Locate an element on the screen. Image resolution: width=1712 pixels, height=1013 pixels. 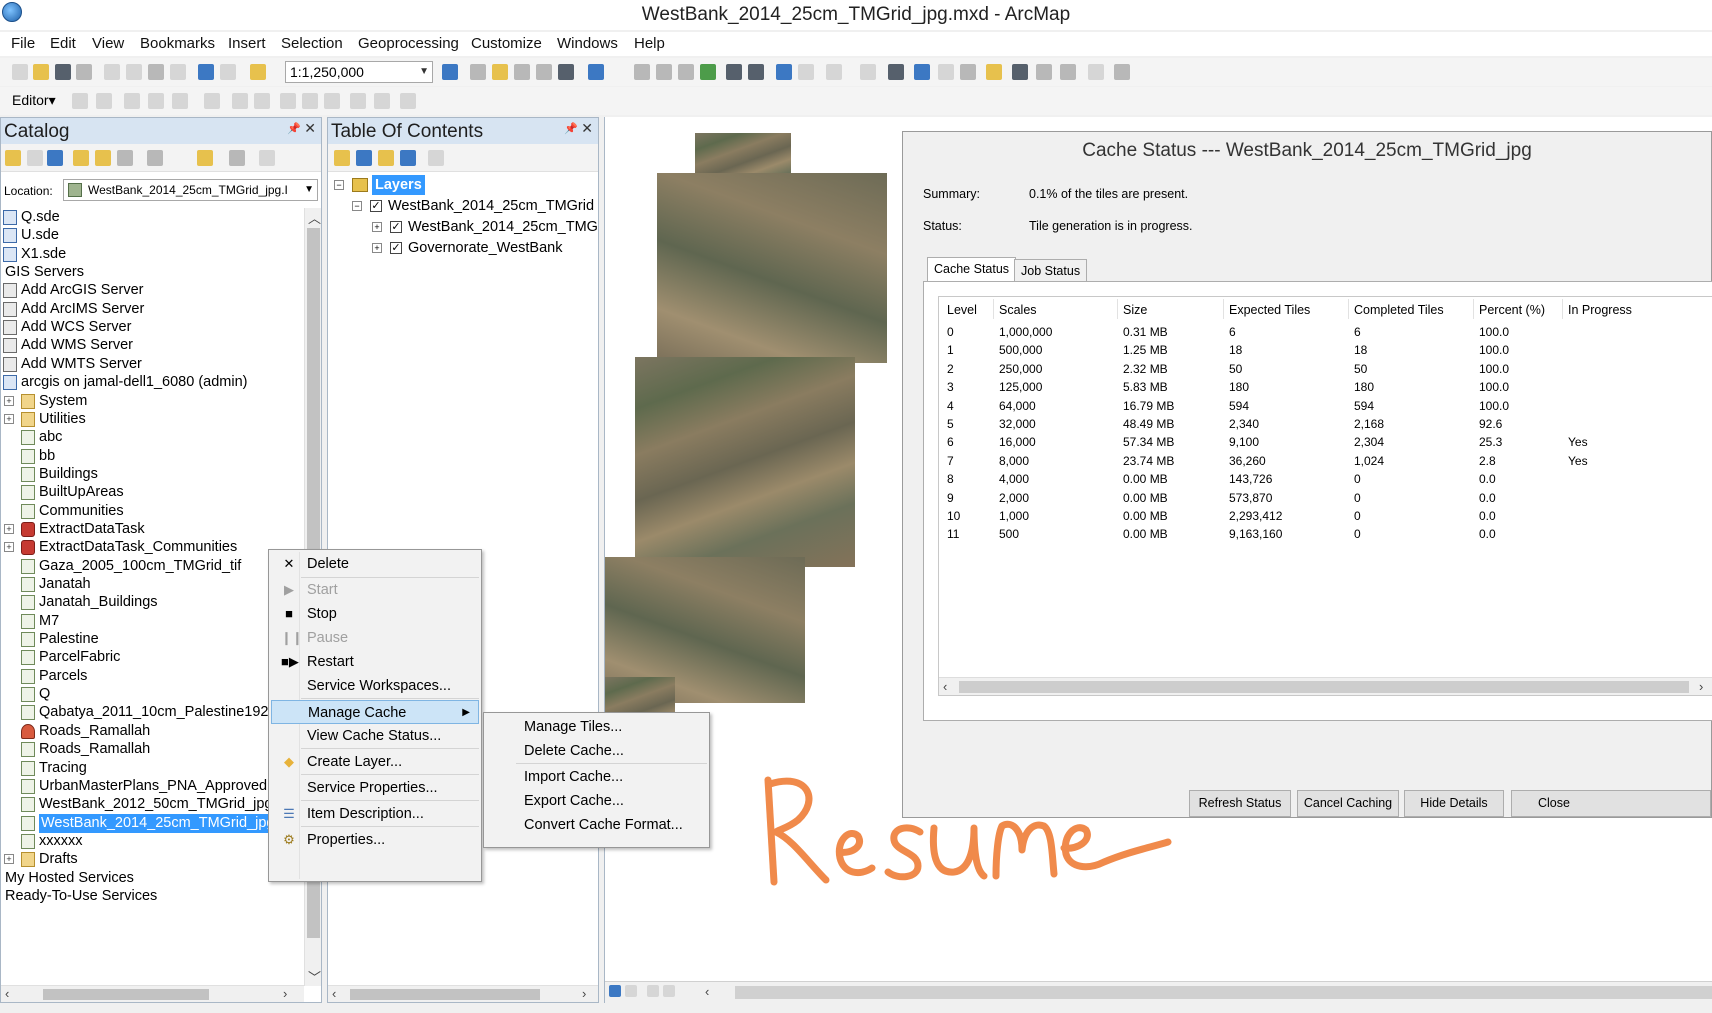
refresh-icon is located at coordinates (653, 991).